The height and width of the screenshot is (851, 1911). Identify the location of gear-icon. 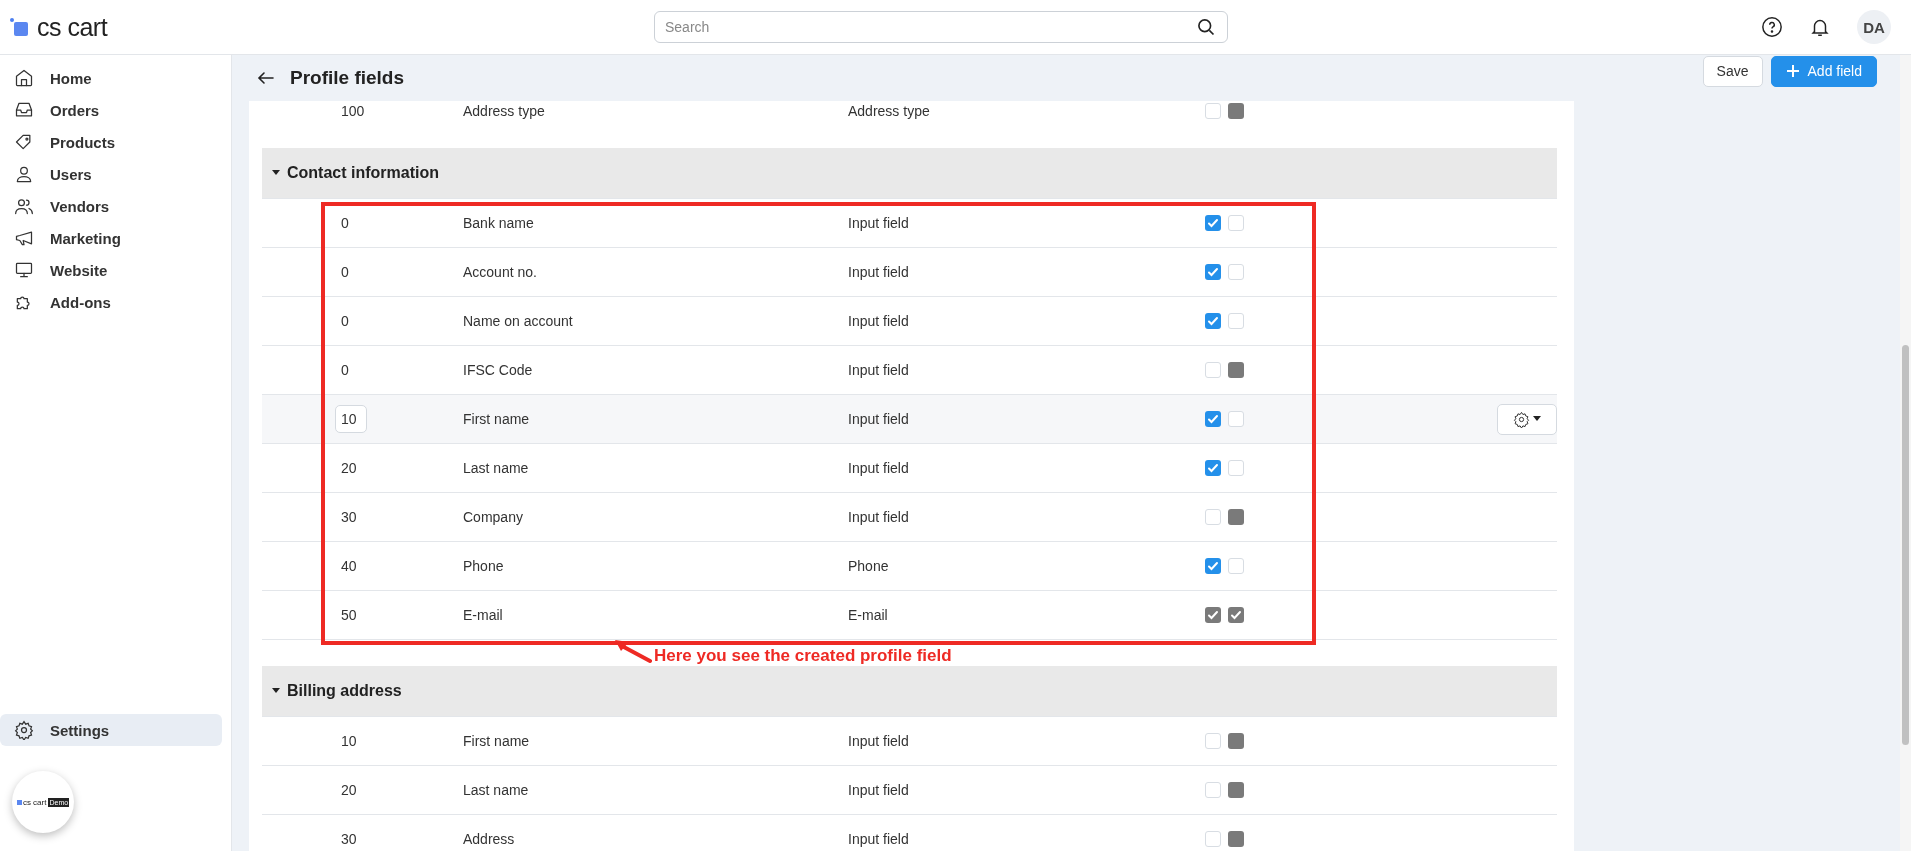
(1521, 419).